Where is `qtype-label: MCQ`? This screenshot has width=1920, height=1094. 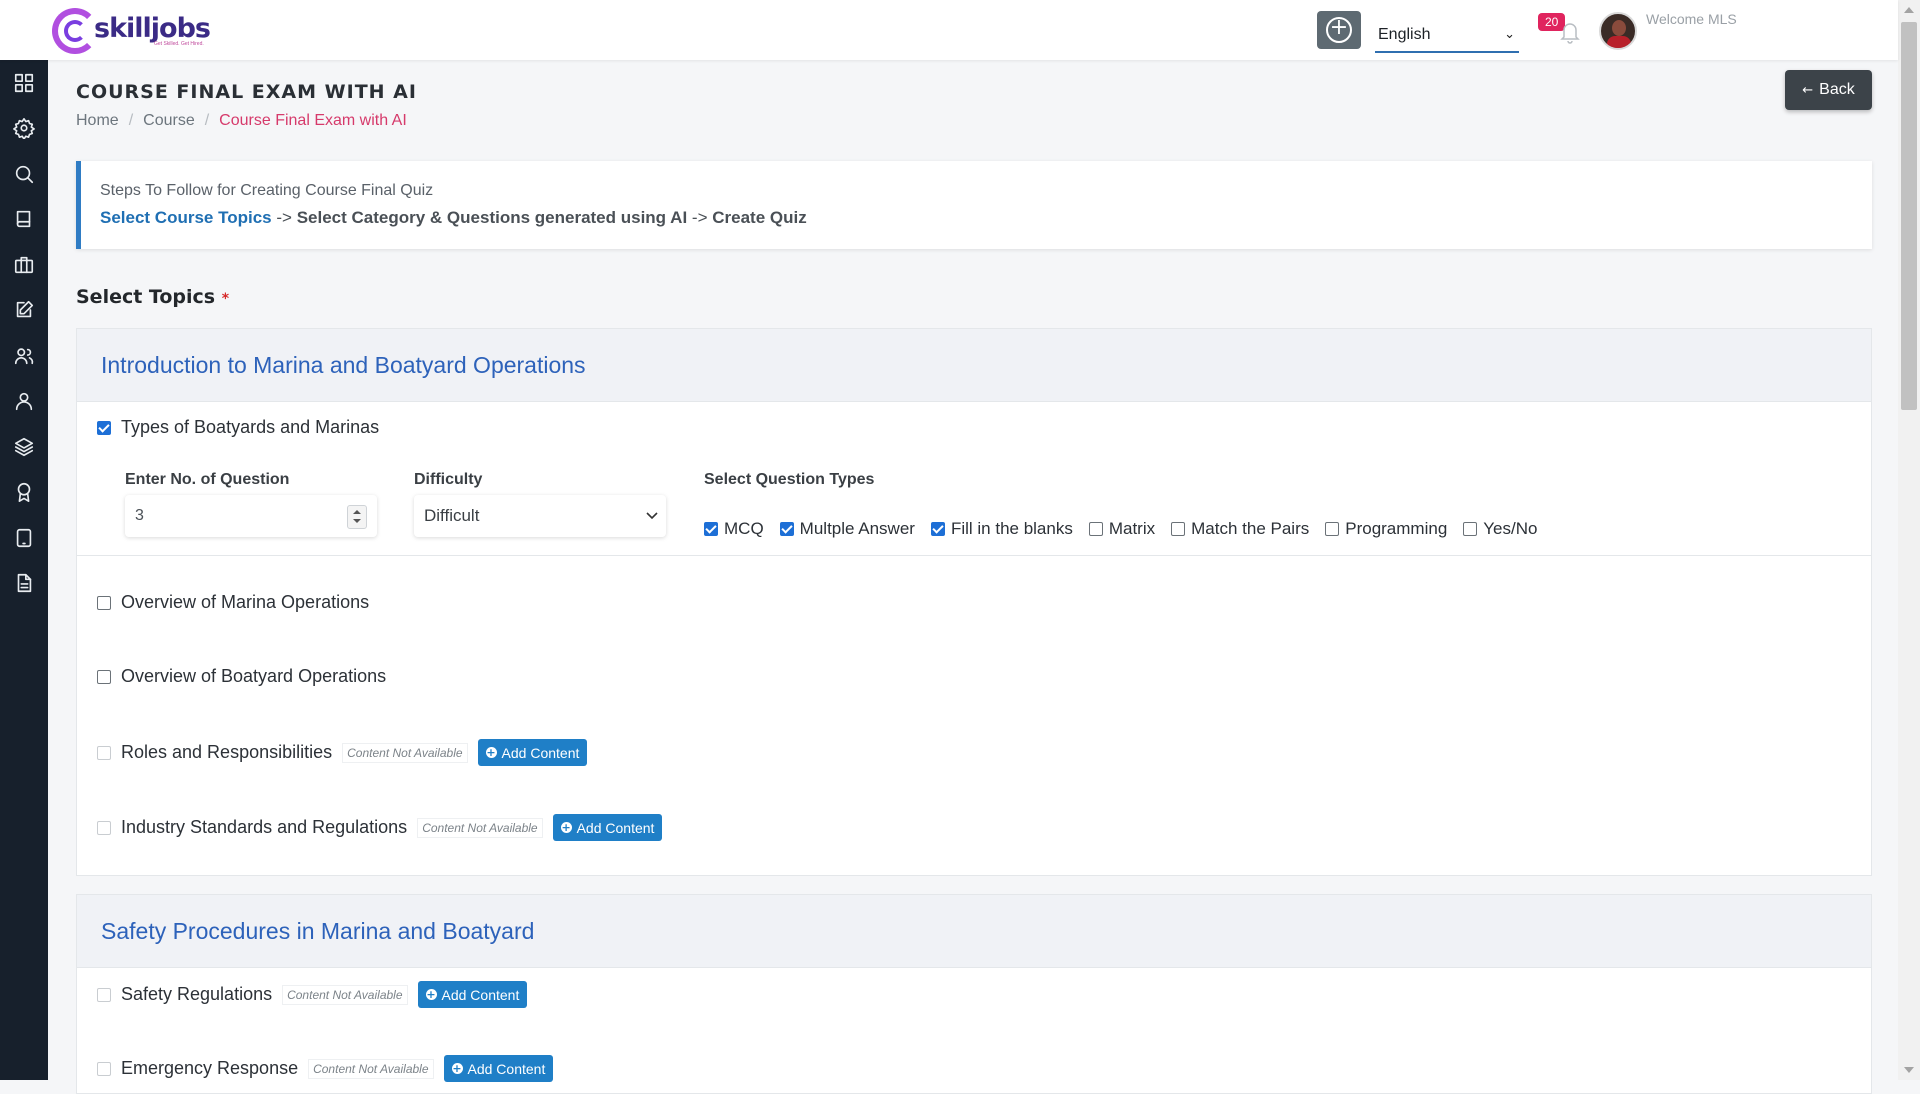
qtype-label: MCQ is located at coordinates (744, 528).